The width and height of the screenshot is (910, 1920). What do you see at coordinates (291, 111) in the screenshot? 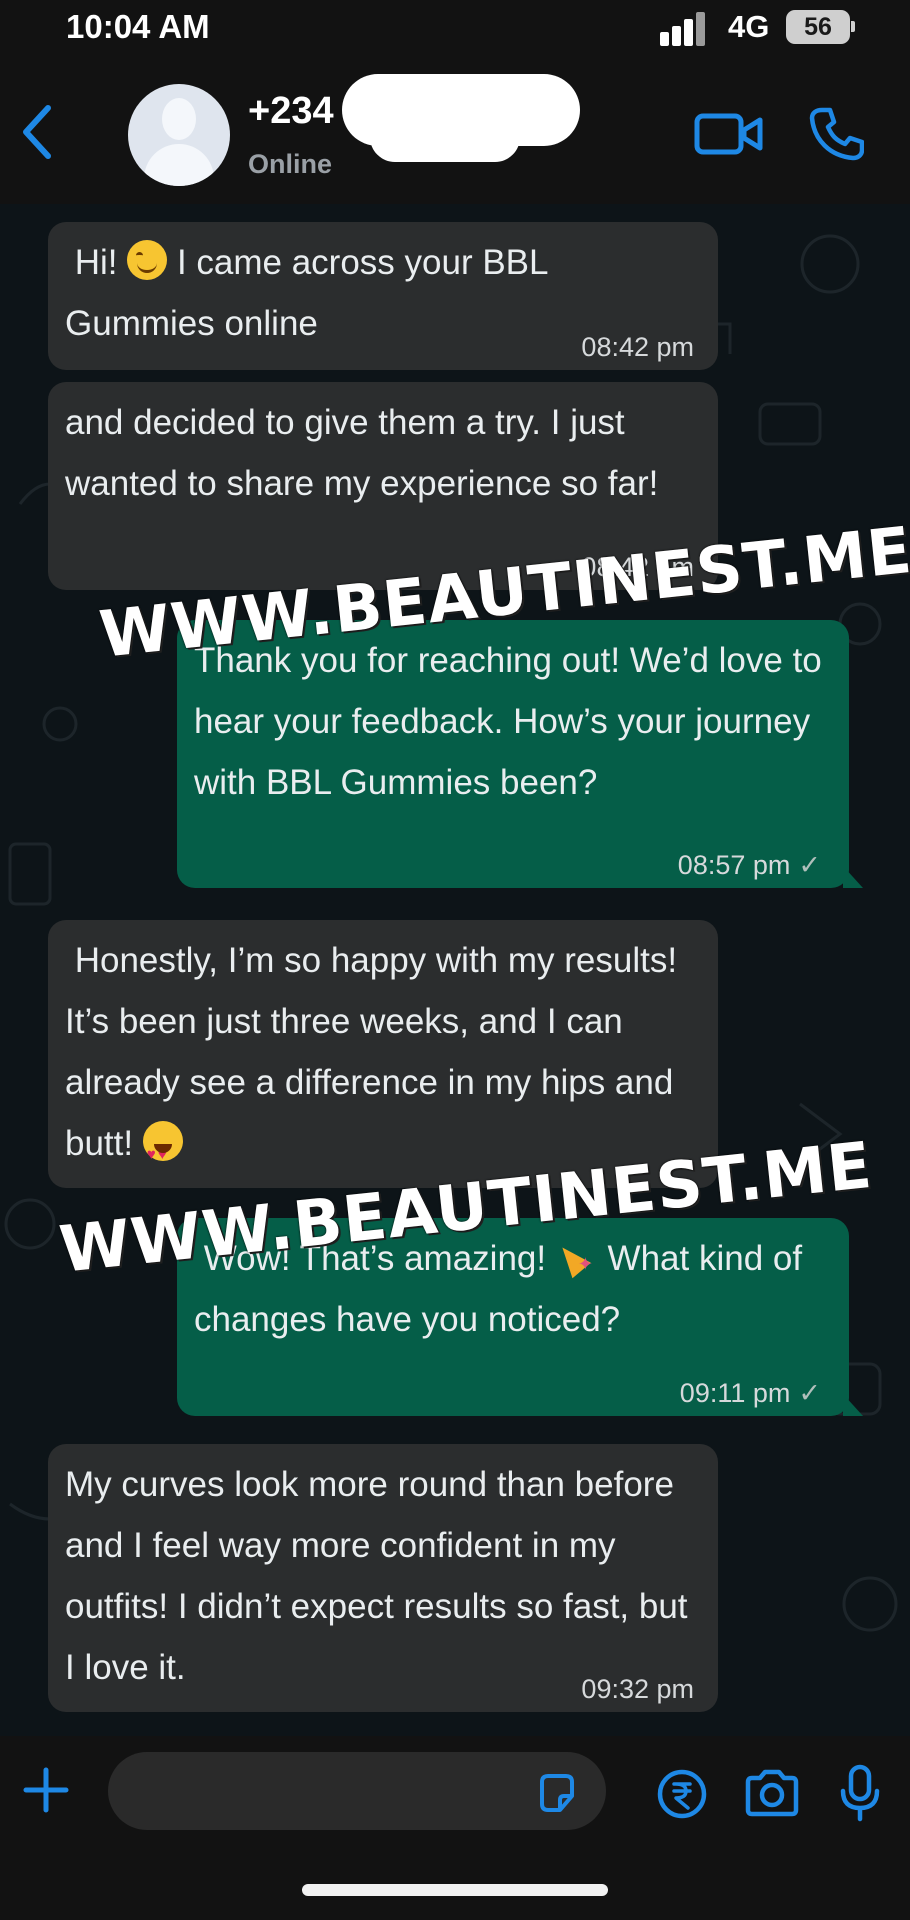
I see `contact-name: +234` at bounding box center [291, 111].